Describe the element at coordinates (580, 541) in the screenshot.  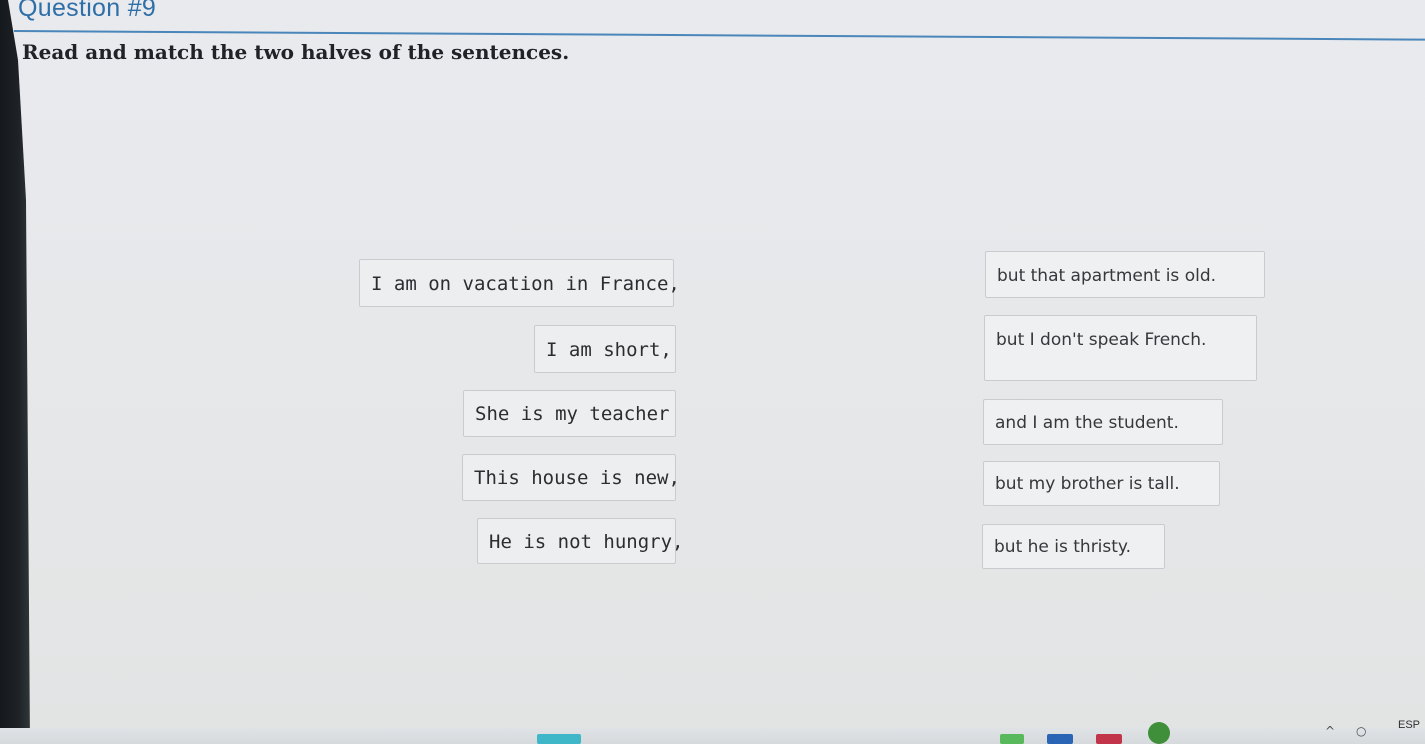
I see `left-half-tile-5: He is not hungry,` at that location.